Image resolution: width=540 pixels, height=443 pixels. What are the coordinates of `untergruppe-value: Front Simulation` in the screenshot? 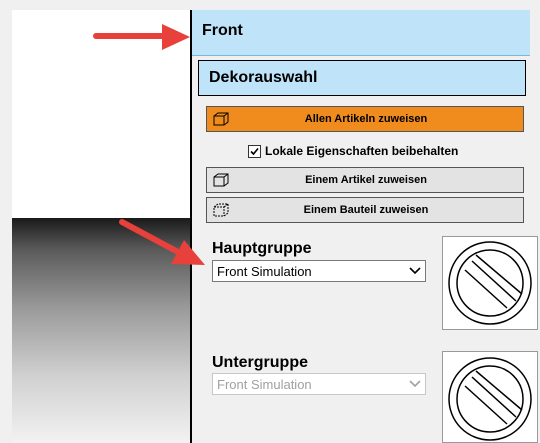 It's located at (264, 384).